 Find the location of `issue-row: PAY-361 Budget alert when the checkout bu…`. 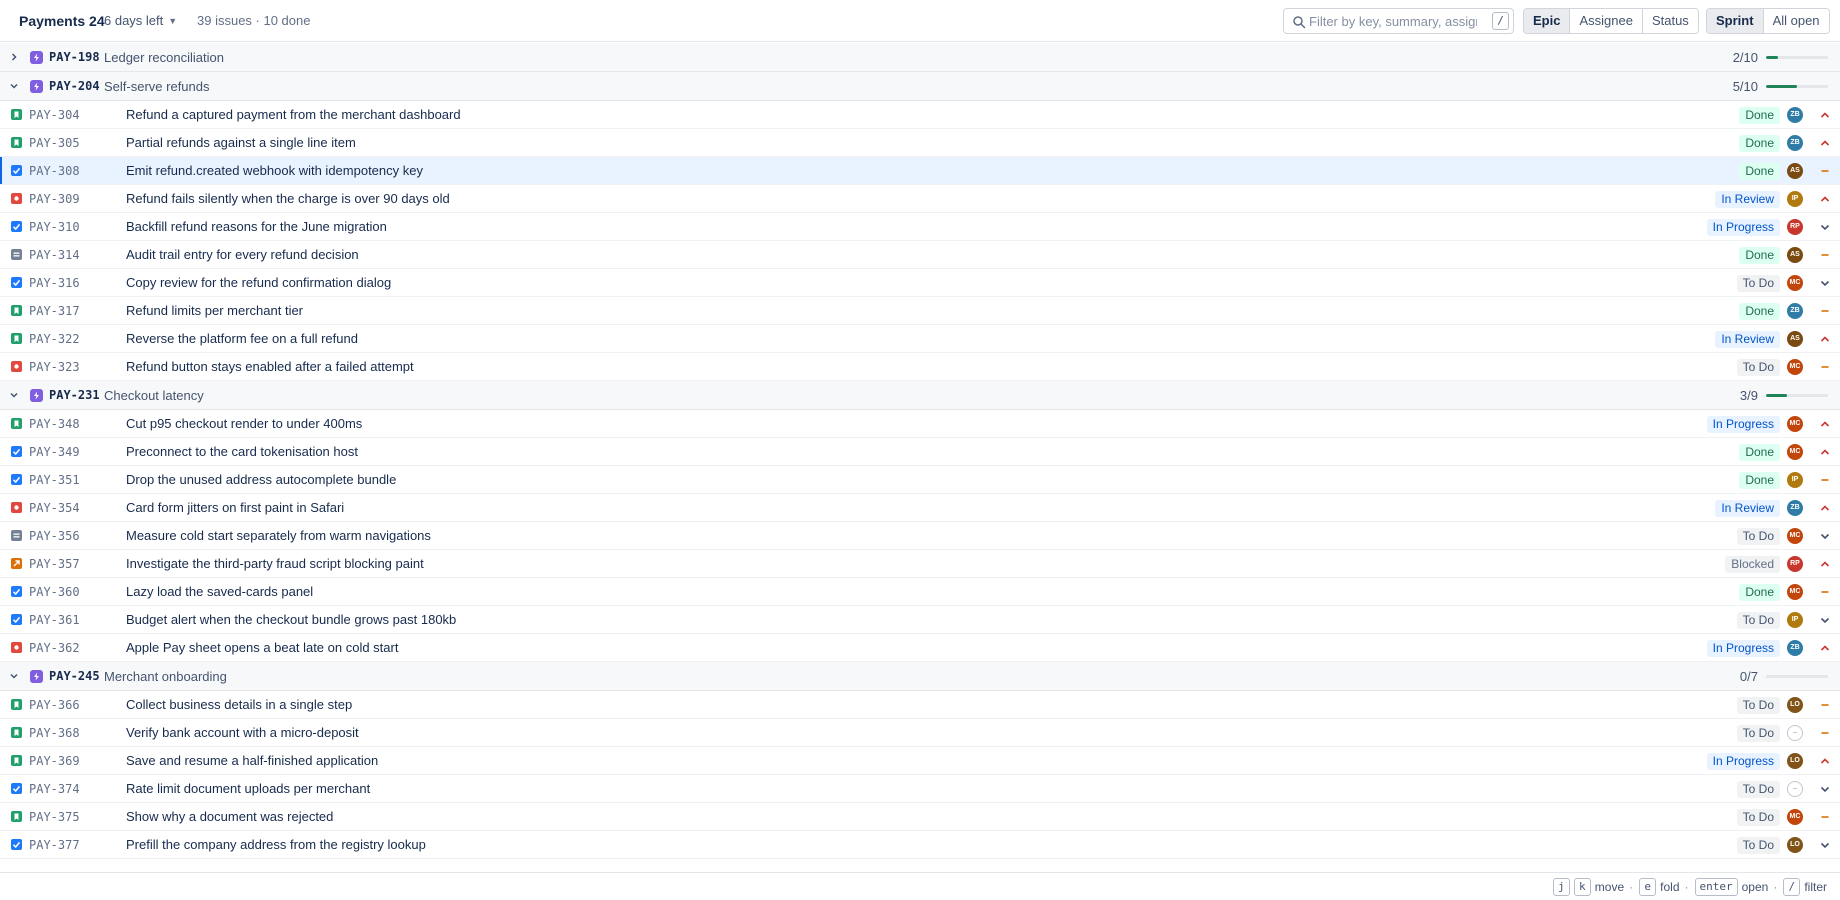

issue-row: PAY-361 Budget alert when the checkout bu… is located at coordinates (920, 620).